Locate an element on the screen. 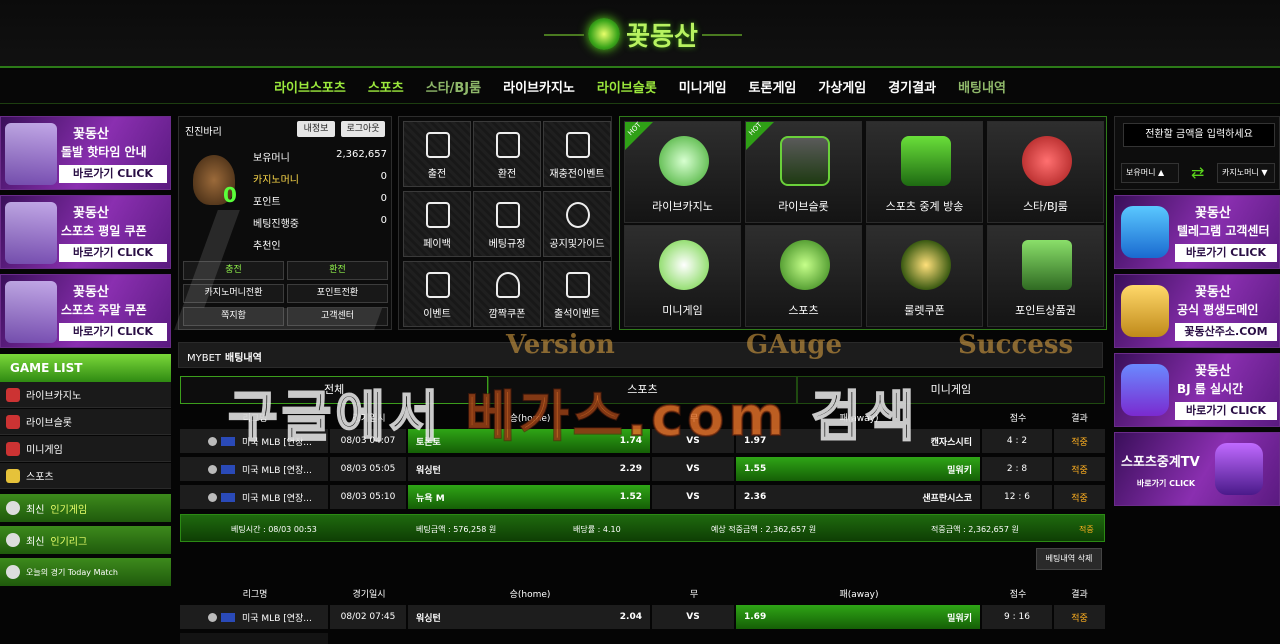 Image resolution: width=1280 pixels, height=644 pixels. transfer-to-select: 카지노머니 ▼ is located at coordinates (1246, 173).